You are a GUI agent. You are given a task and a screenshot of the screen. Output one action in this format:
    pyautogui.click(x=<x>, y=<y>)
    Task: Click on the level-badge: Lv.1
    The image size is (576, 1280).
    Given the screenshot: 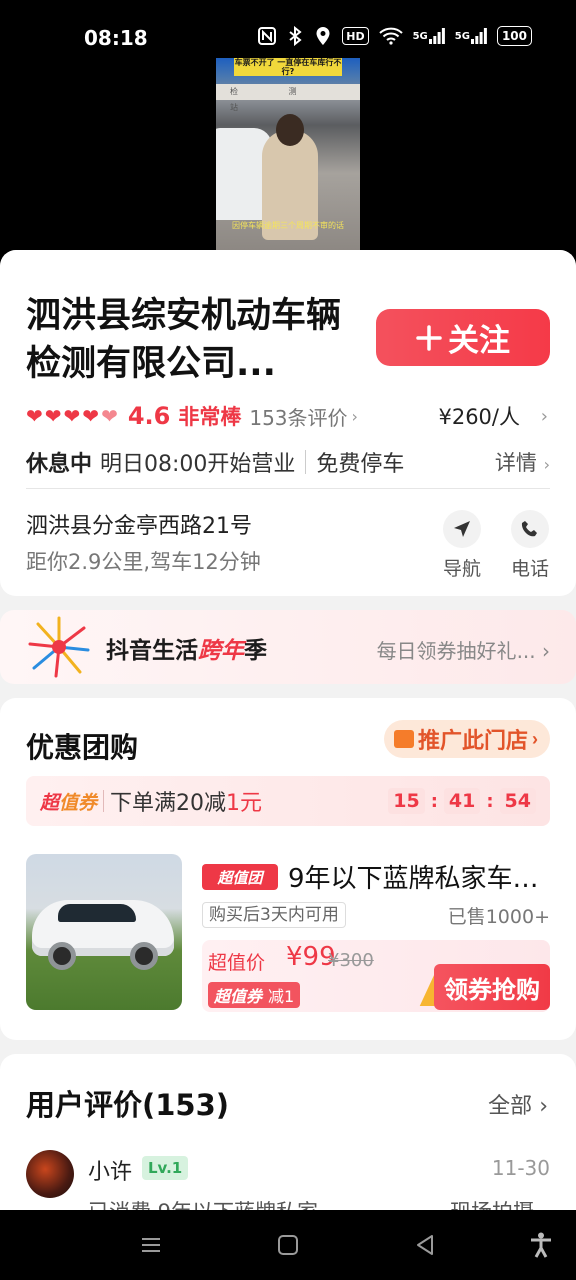 What is the action you would take?
    pyautogui.click(x=165, y=1168)
    